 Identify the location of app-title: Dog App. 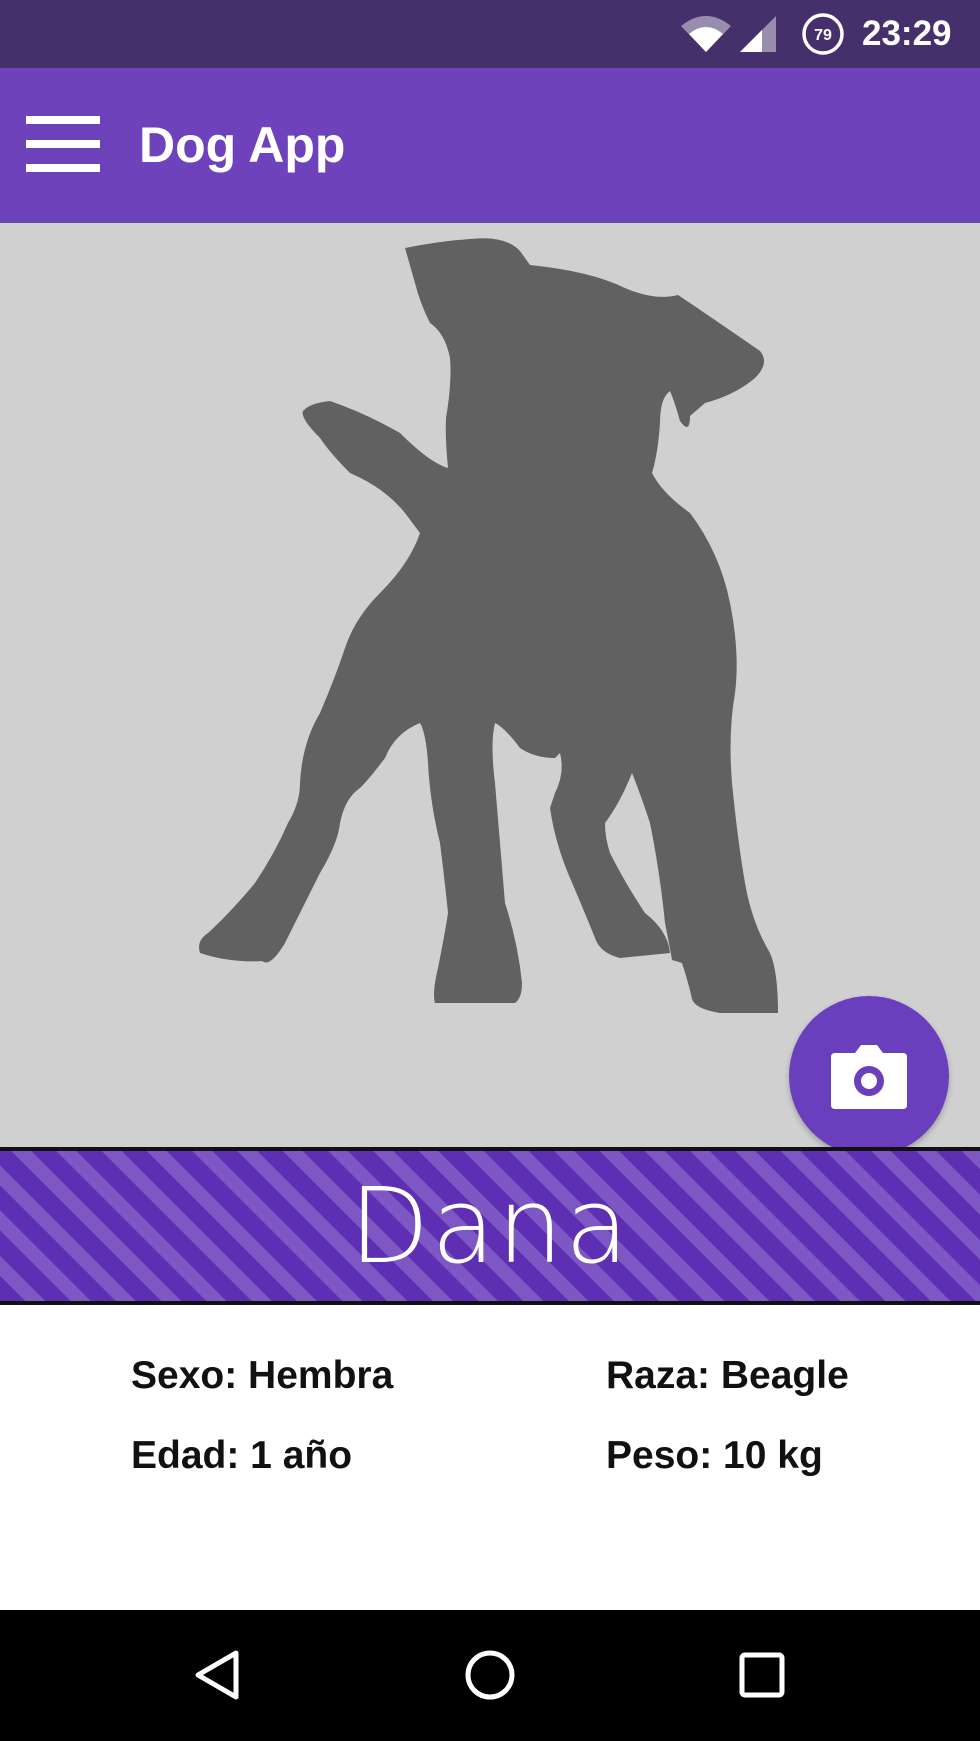
(242, 145).